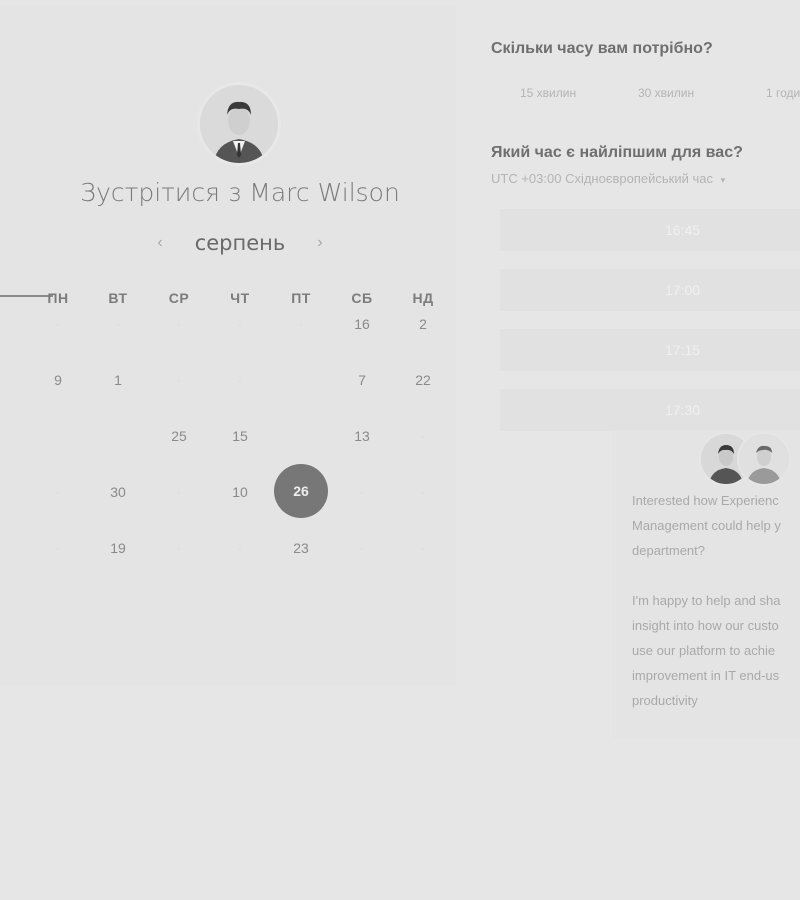 This screenshot has height=900, width=800. I want to click on weekday-mon: ПН, so click(58, 298).